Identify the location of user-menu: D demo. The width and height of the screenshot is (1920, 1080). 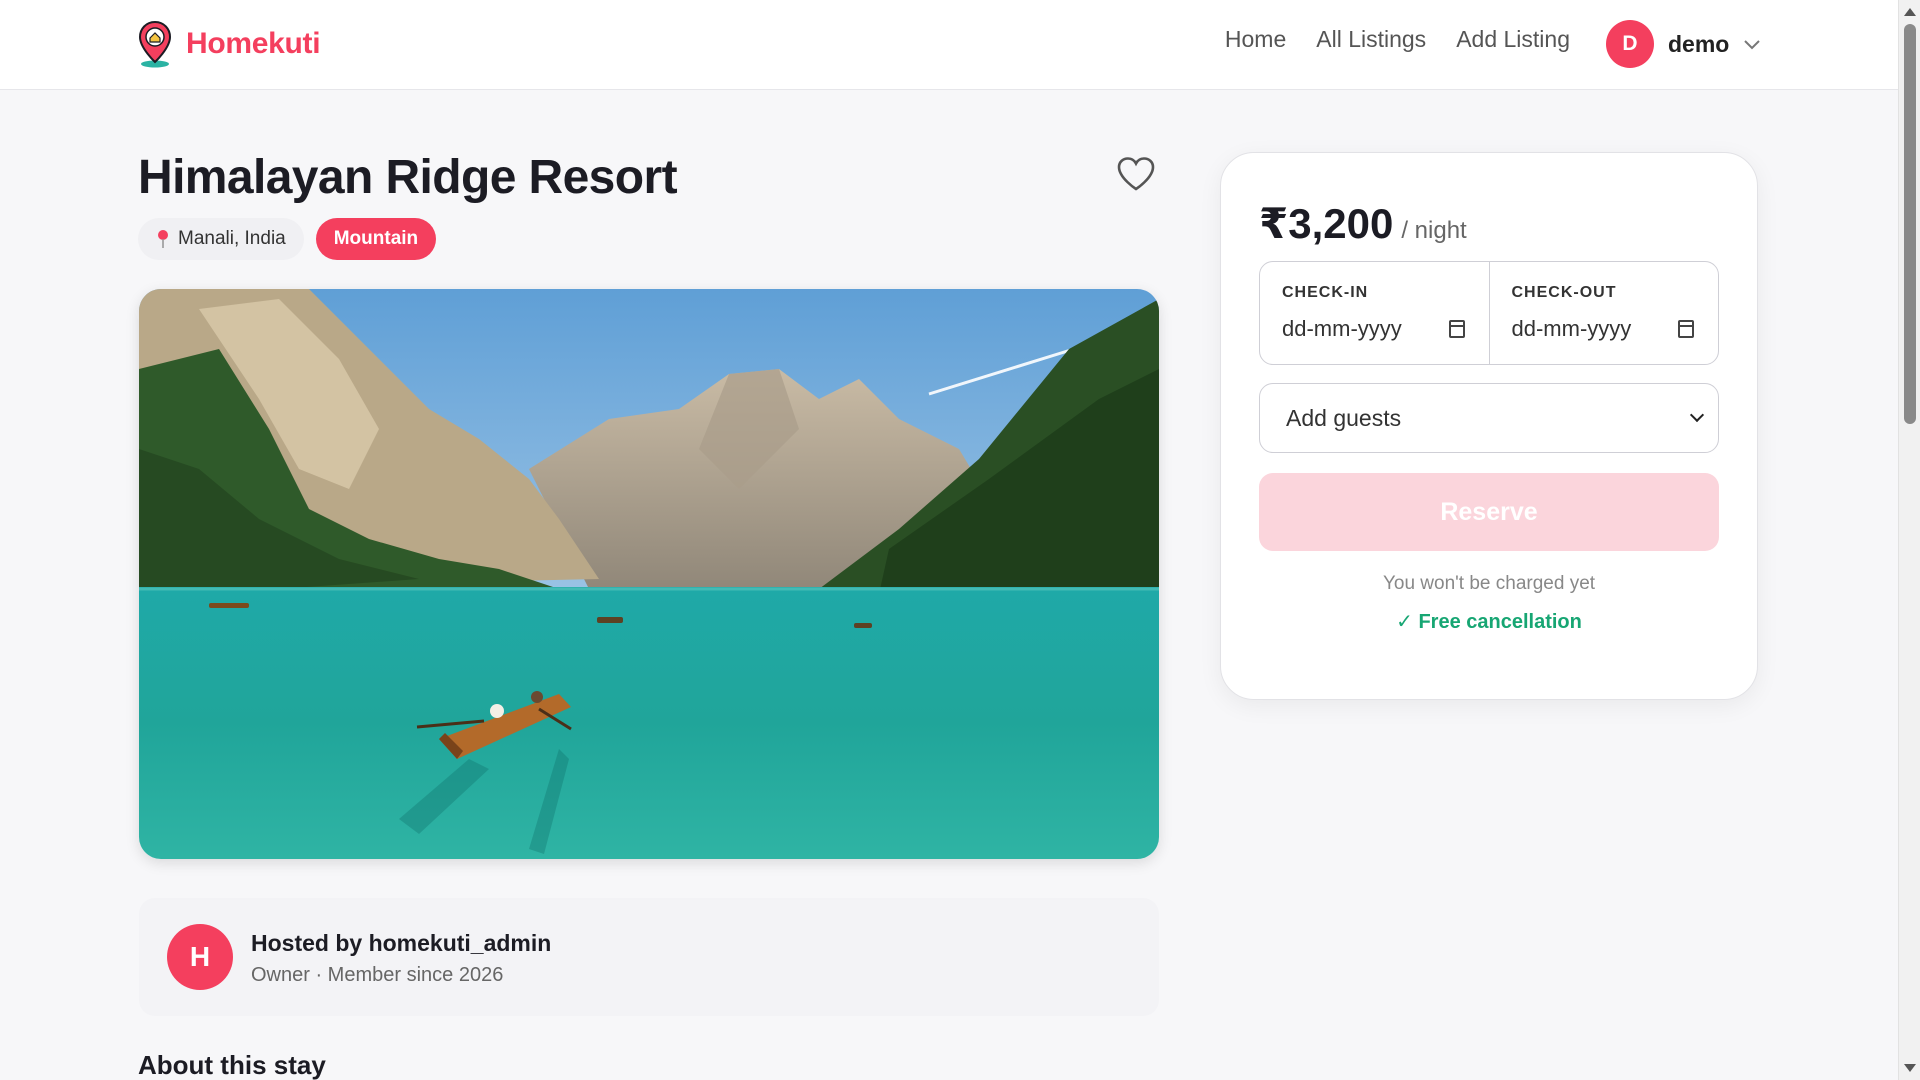
(1683, 44).